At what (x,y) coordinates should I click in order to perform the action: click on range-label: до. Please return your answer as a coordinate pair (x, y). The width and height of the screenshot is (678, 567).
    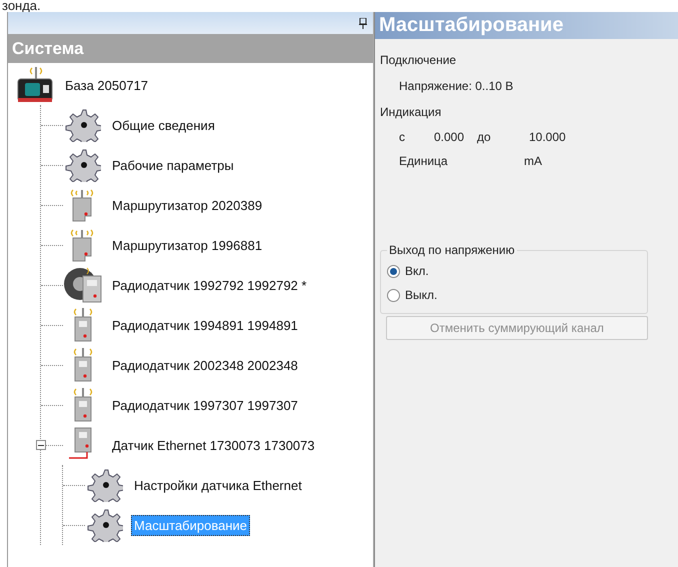
    Looking at the image, I should click on (484, 137).